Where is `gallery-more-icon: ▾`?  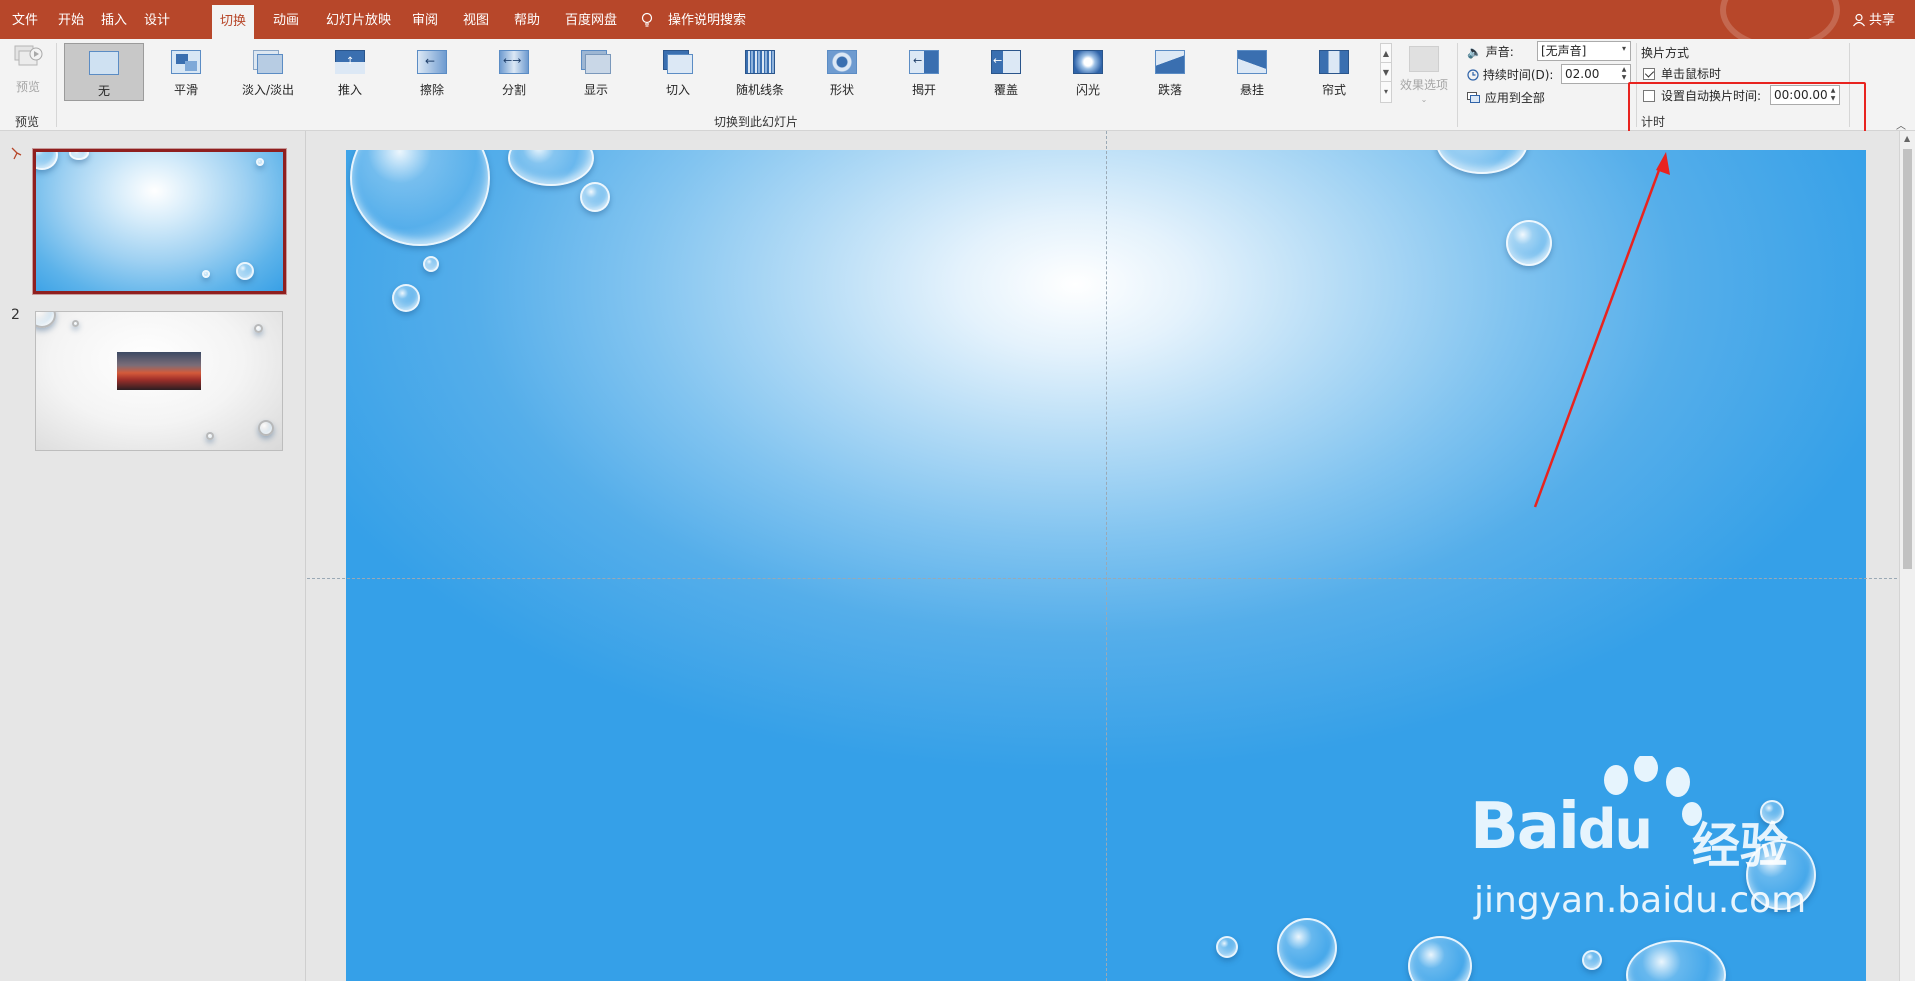 gallery-more-icon: ▾ is located at coordinates (1386, 91).